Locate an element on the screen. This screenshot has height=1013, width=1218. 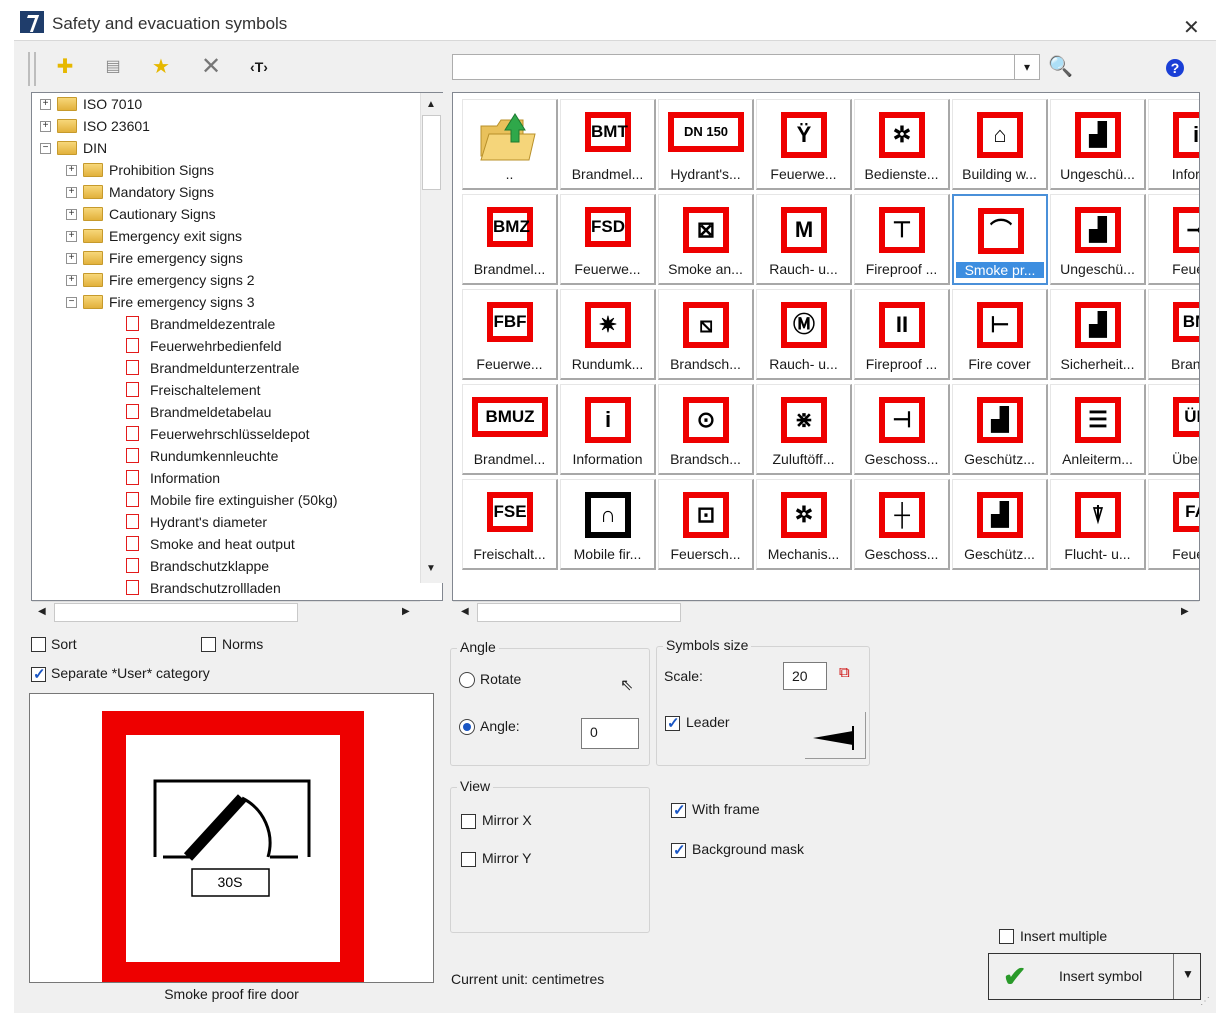
angle-radio is located at coordinates (467, 727).